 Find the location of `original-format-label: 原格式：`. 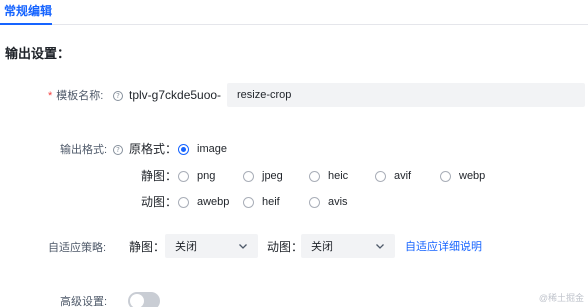

original-format-label: 原格式： is located at coordinates (153, 149).